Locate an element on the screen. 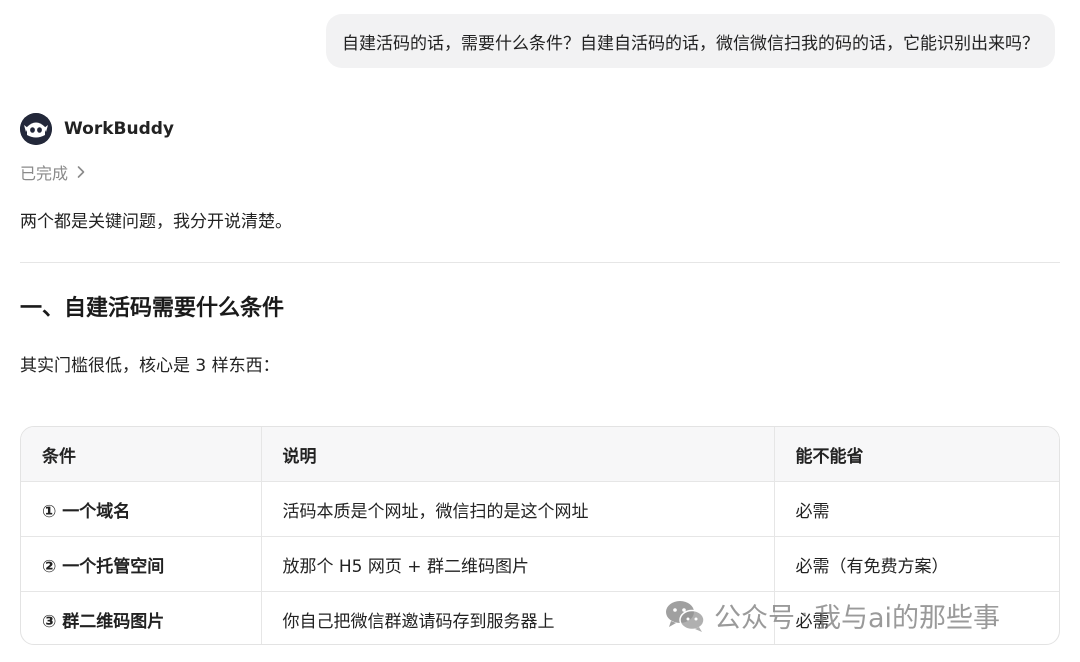  table-cell-optional: 必需（有免费方案） is located at coordinates (916, 564).